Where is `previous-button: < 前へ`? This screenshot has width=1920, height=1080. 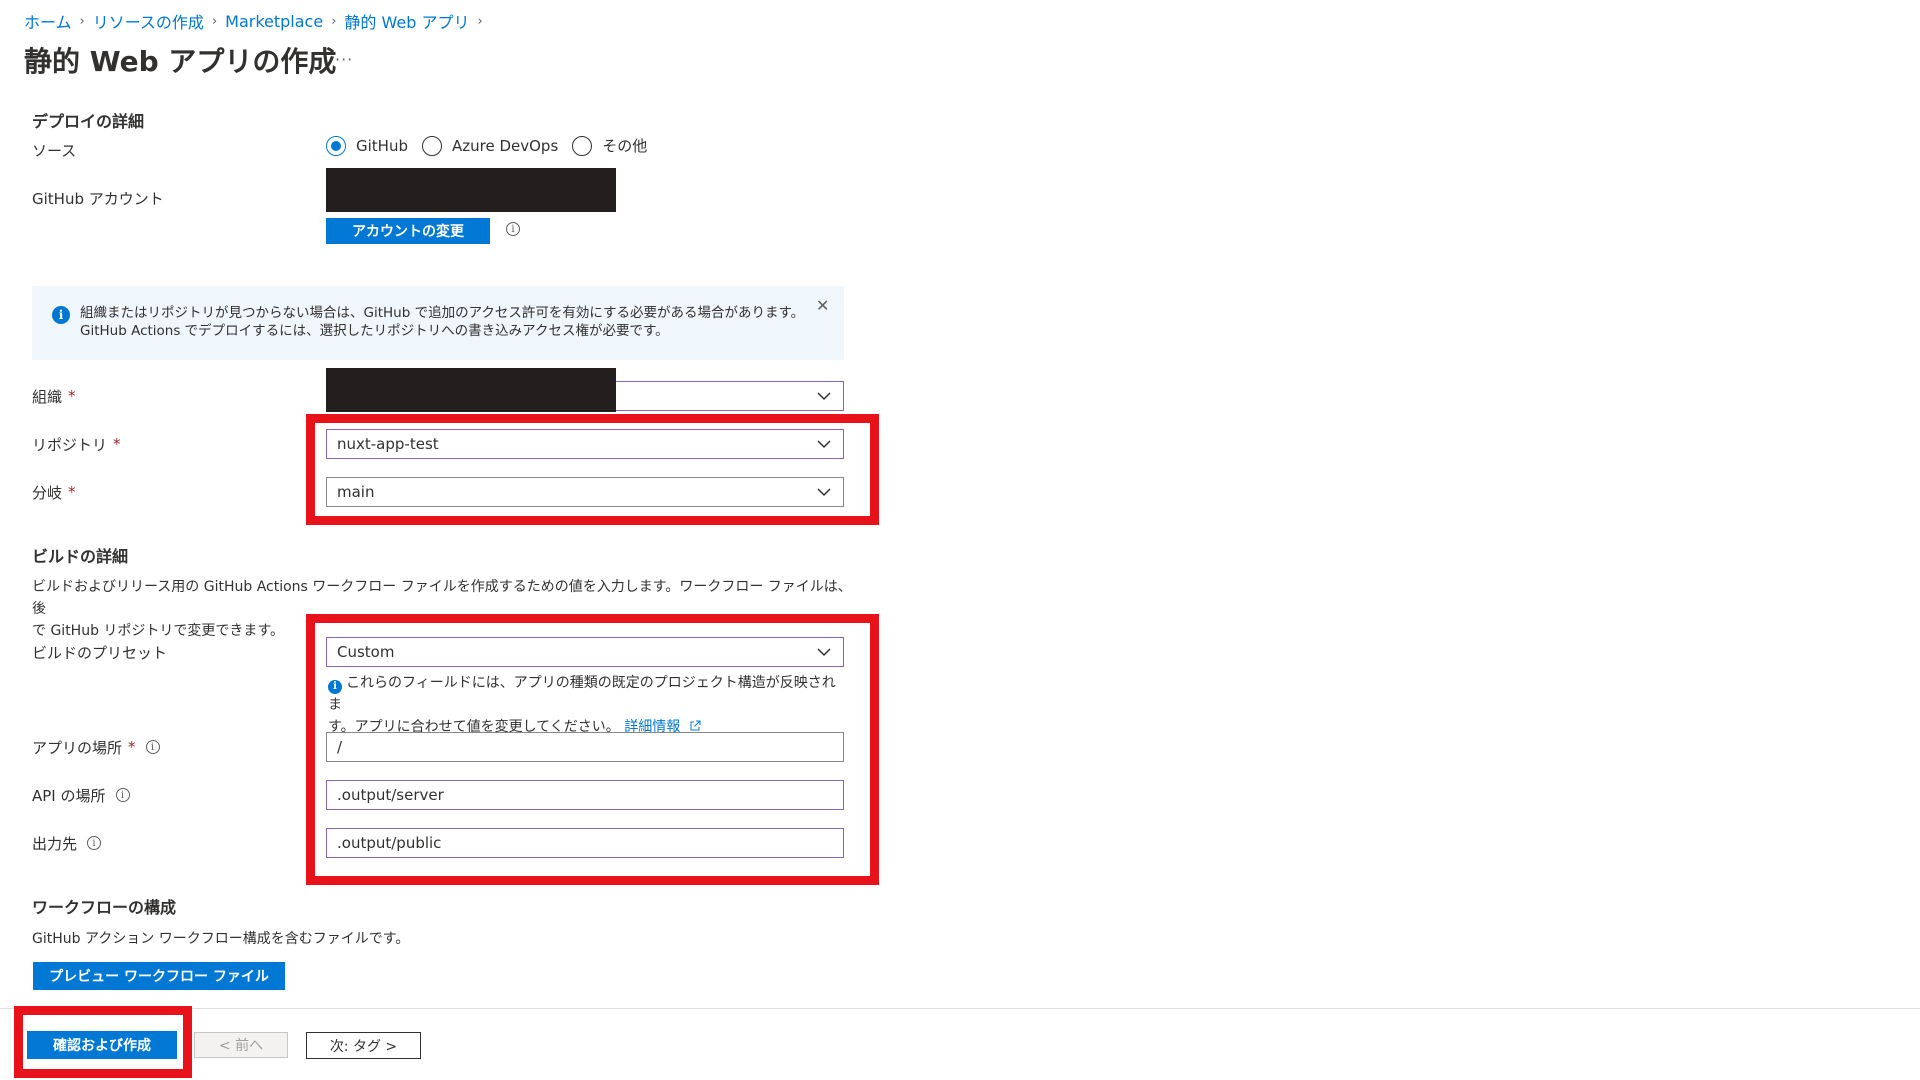 previous-button: < 前へ is located at coordinates (241, 1045).